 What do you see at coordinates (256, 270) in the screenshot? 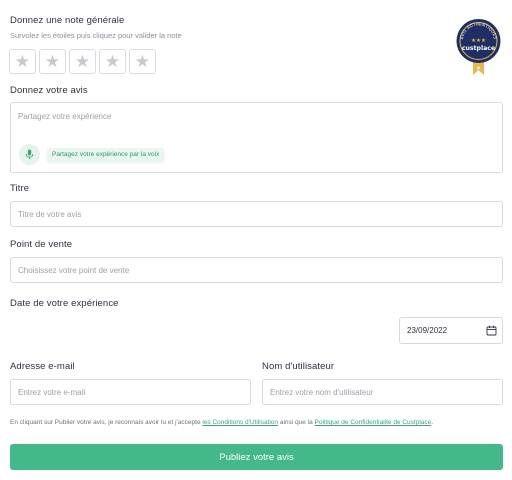
I see `store-select: Choisissez votre point de vente` at bounding box center [256, 270].